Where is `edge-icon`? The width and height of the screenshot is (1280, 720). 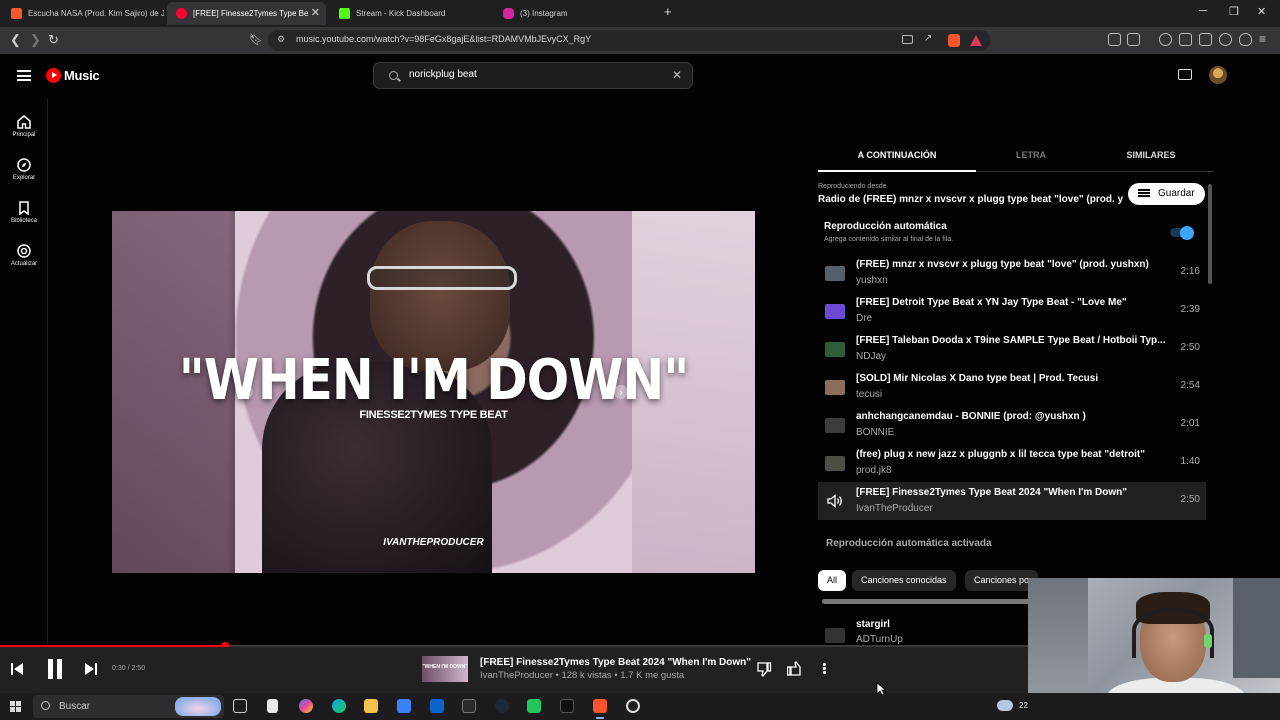 edge-icon is located at coordinates (339, 706).